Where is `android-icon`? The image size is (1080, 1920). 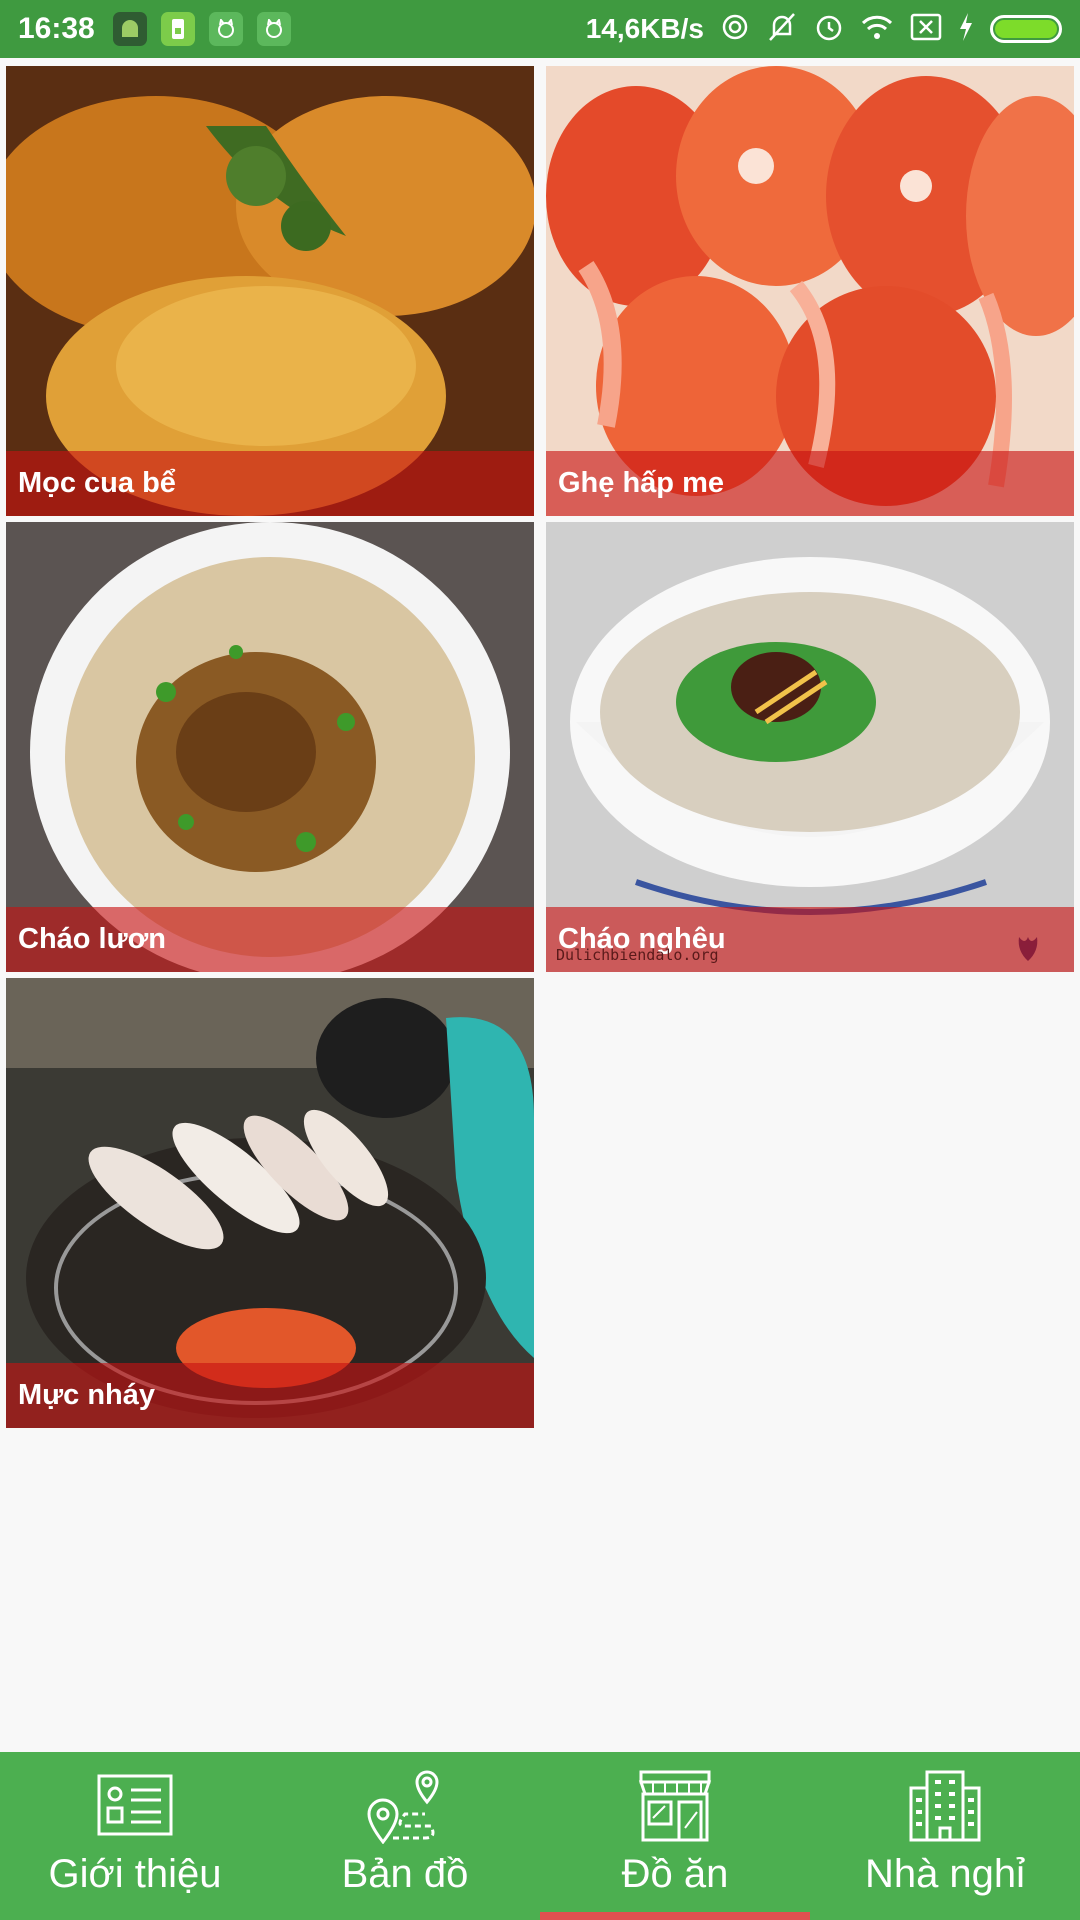 android-icon is located at coordinates (129, 29).